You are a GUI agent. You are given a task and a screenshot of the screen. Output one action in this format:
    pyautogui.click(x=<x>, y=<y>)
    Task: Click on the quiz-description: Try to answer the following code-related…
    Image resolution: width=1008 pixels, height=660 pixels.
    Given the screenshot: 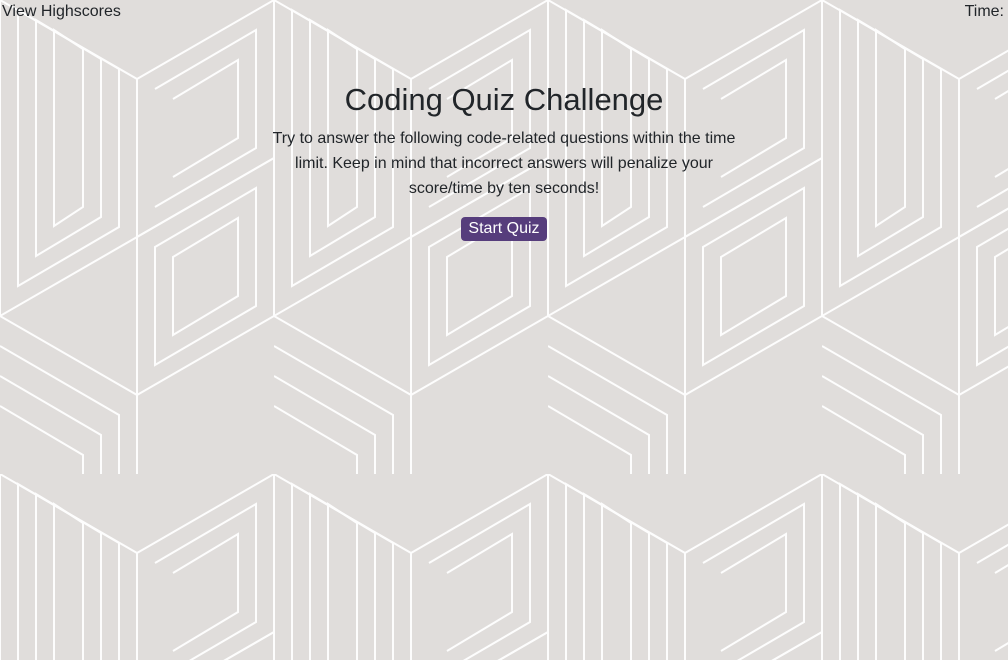 What is the action you would take?
    pyautogui.click(x=504, y=163)
    